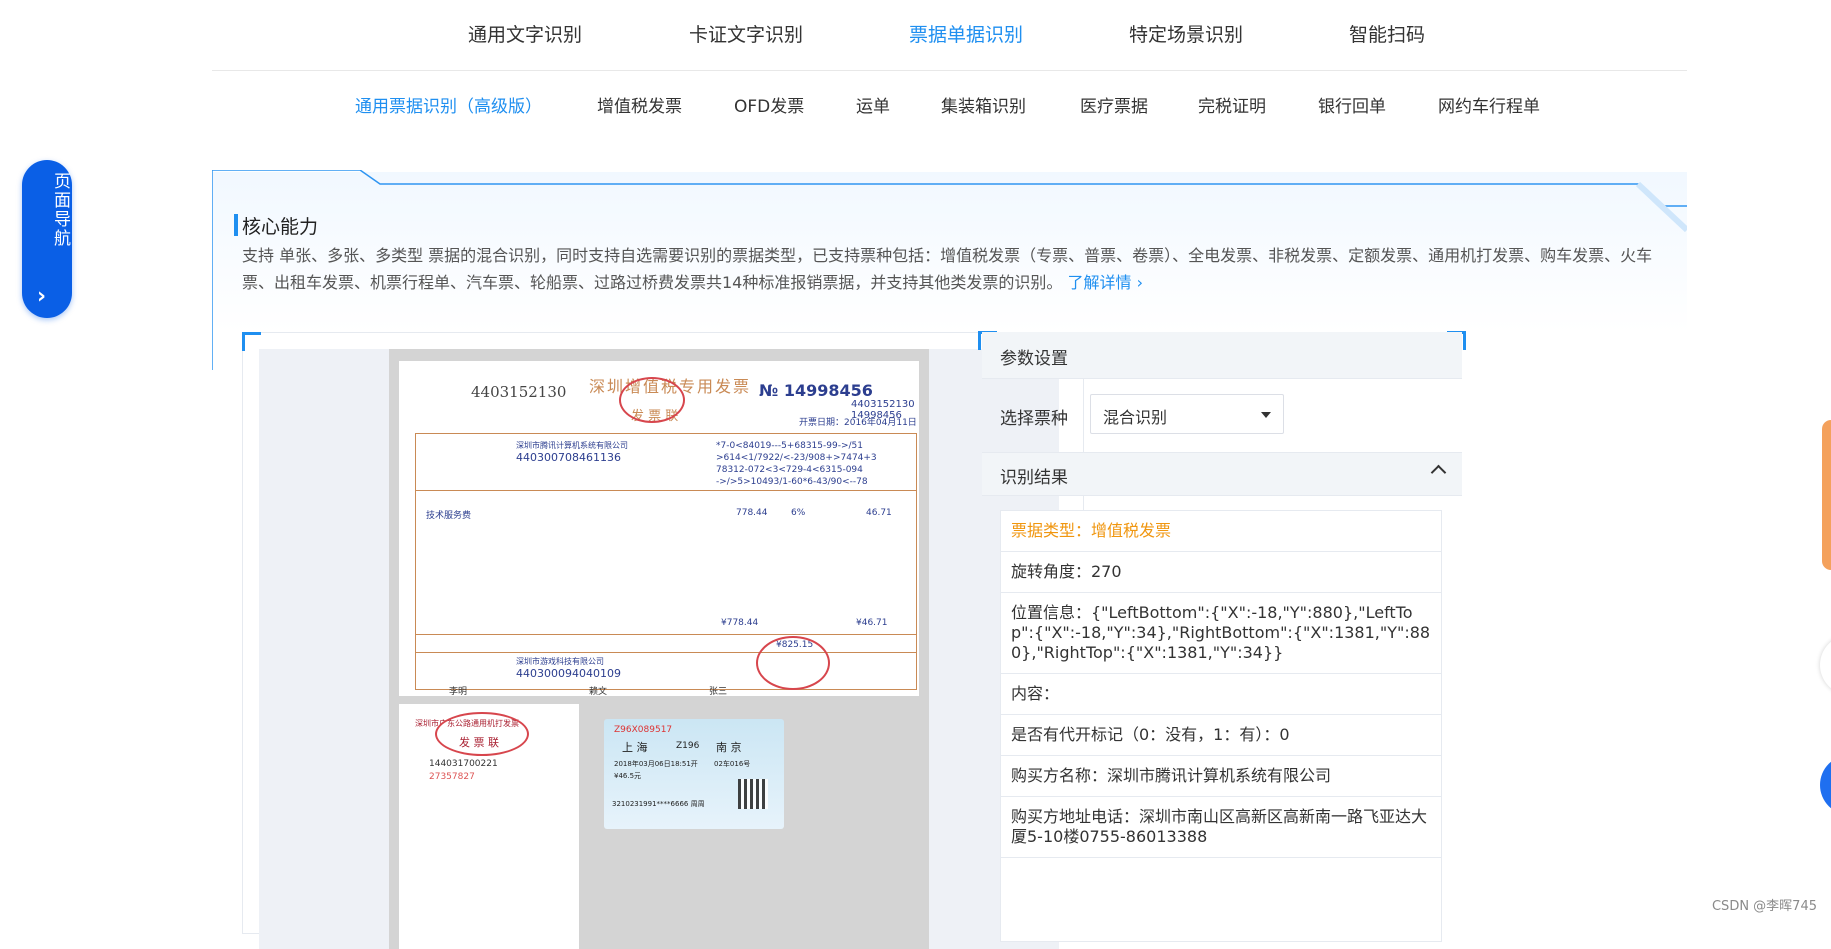 The height and width of the screenshot is (949, 1831). I want to click on round-stamp, so click(793, 663).